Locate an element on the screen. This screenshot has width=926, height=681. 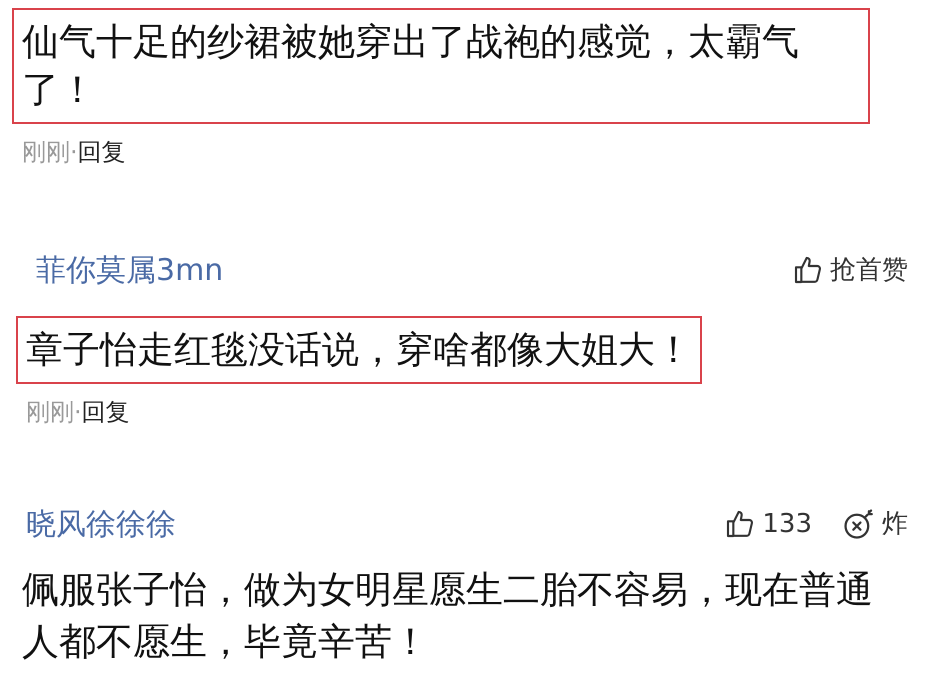
username: 晓风徐徐徐 is located at coordinates (101, 524).